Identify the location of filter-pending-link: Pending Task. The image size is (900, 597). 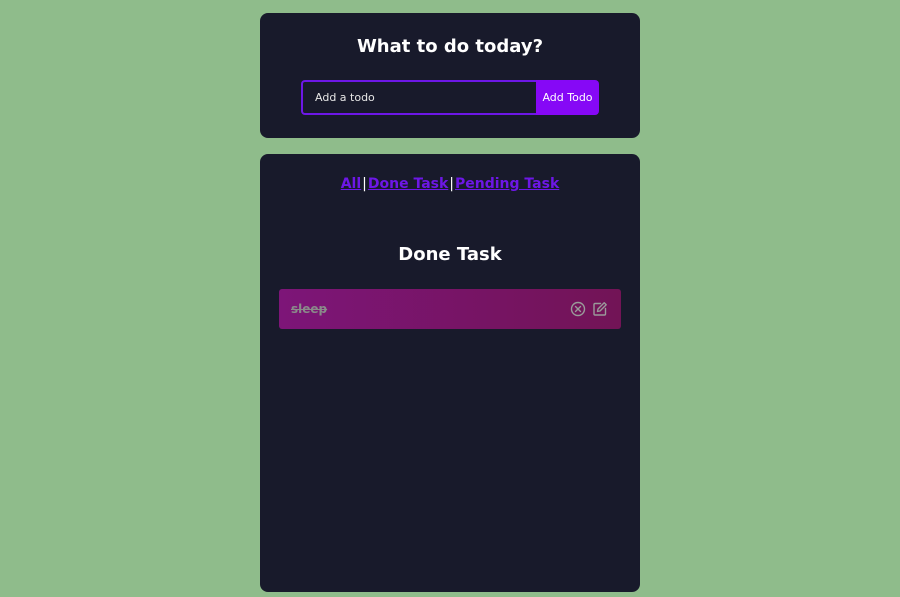
(507, 184).